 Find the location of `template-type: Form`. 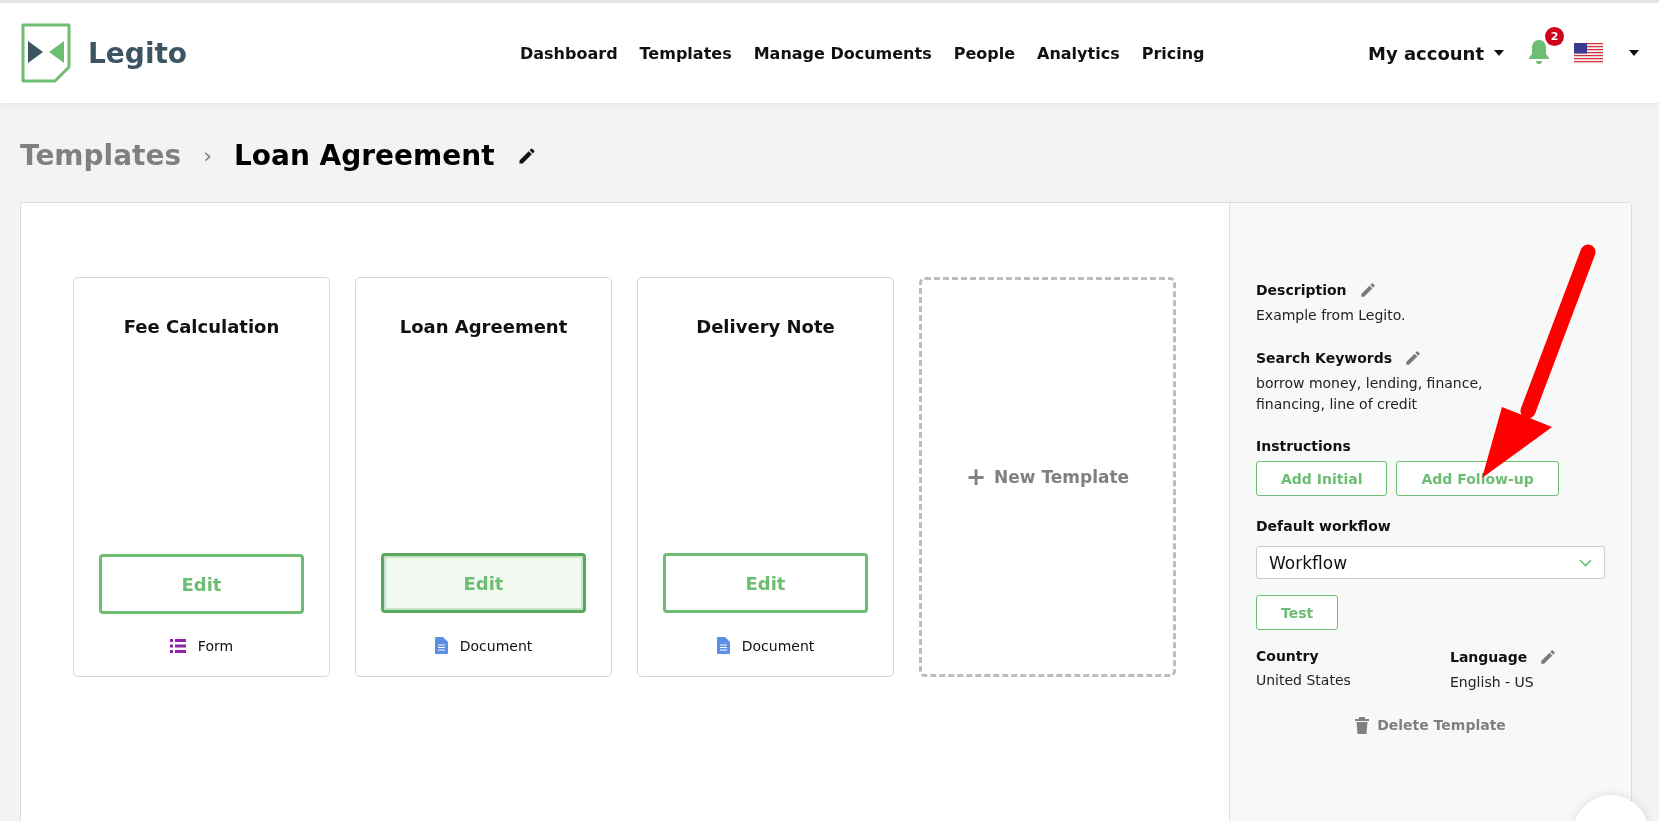

template-type: Form is located at coordinates (215, 646).